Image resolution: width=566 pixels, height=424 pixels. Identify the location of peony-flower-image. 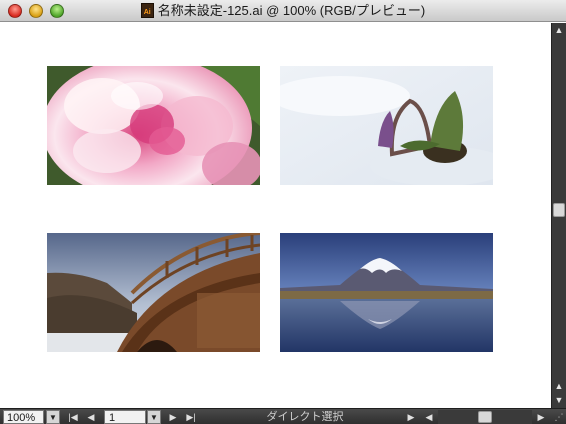
(153, 125).